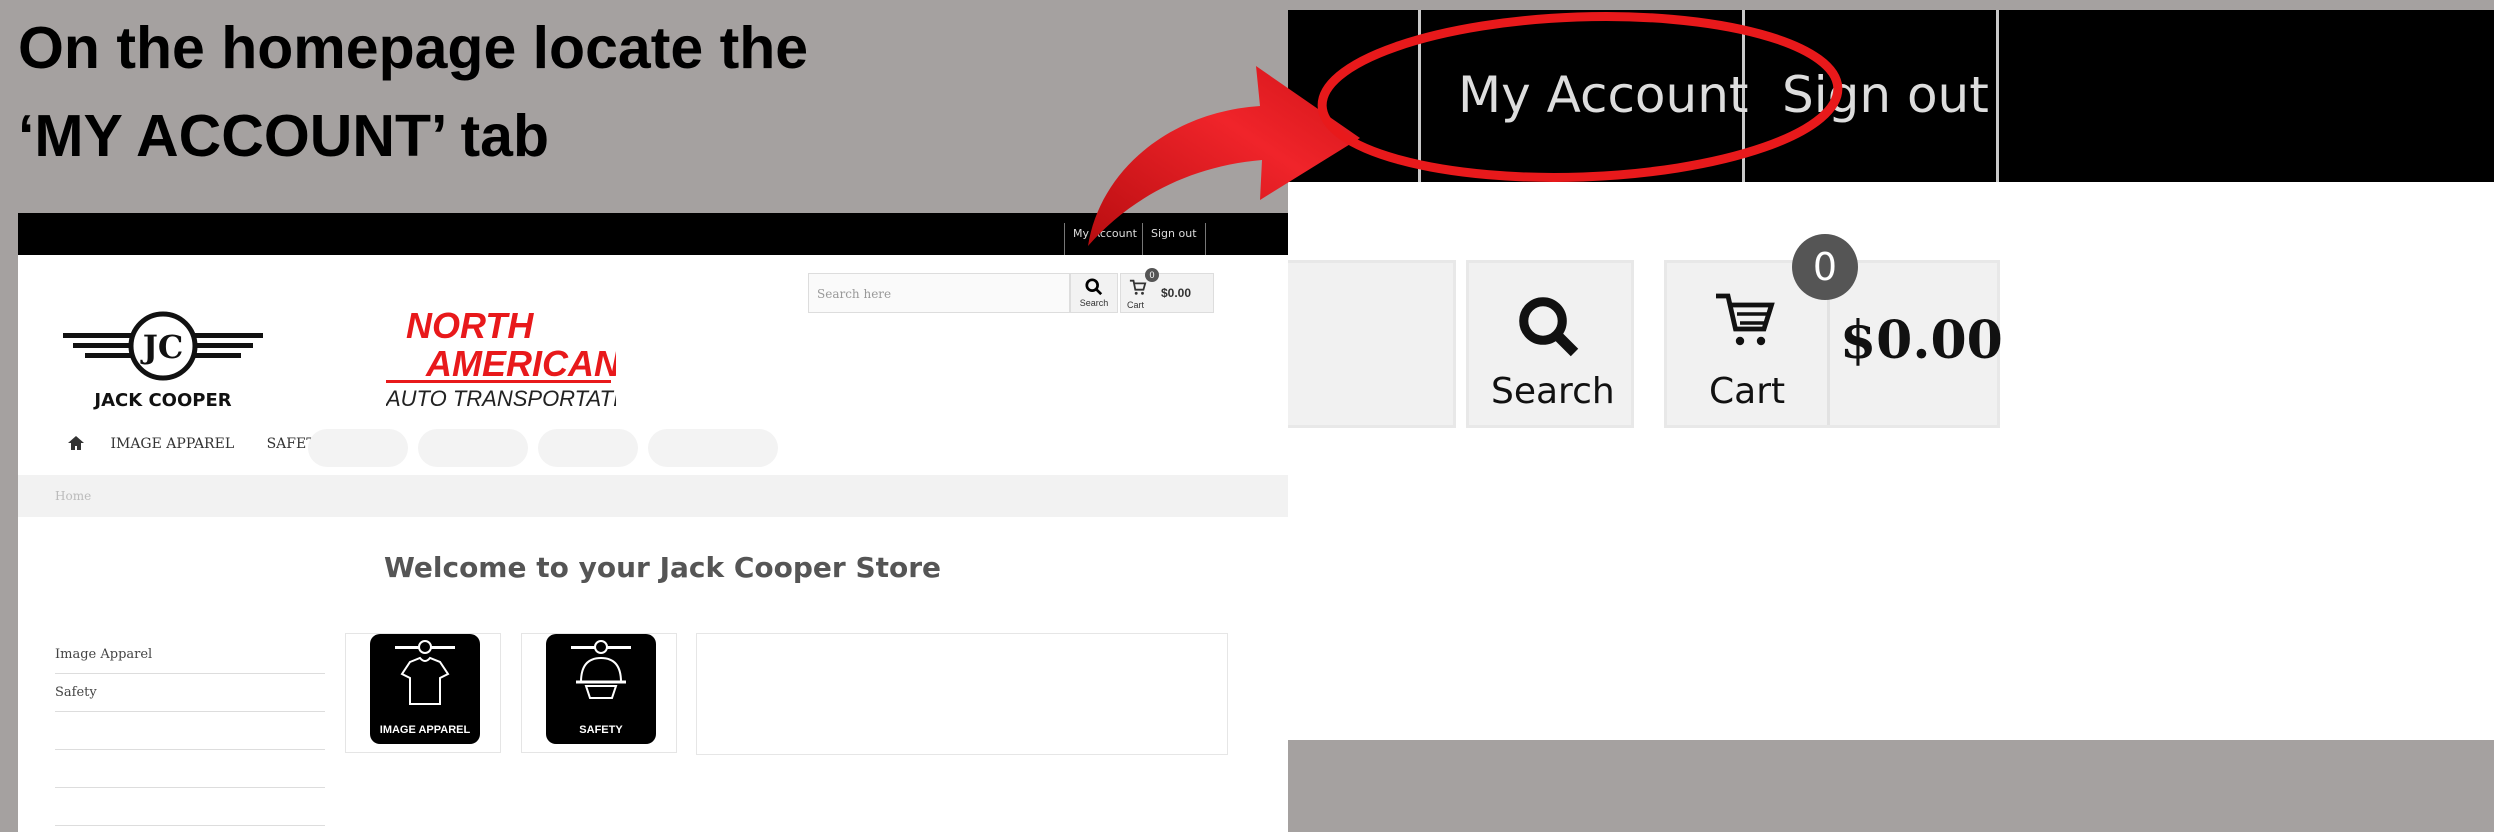  I want to click on helmet-icon, so click(601, 669).